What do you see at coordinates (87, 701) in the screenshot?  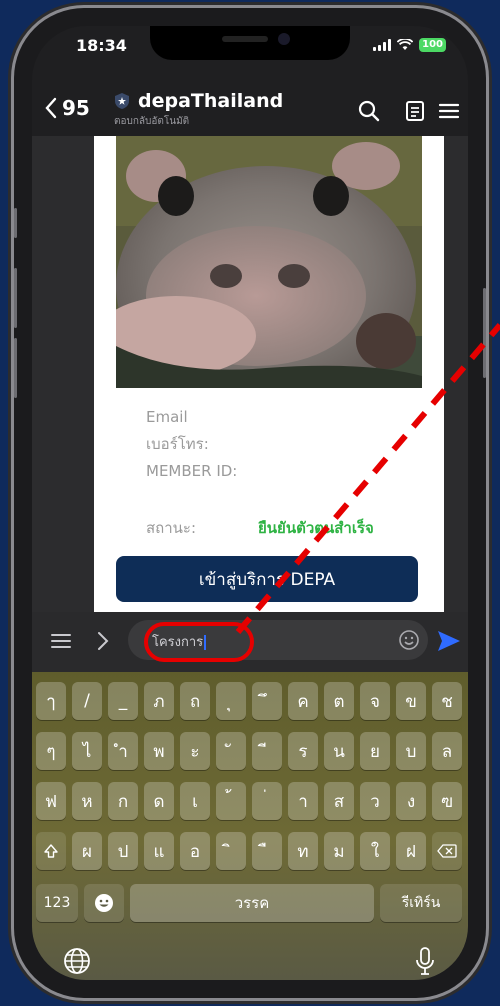 I see `key: /` at bounding box center [87, 701].